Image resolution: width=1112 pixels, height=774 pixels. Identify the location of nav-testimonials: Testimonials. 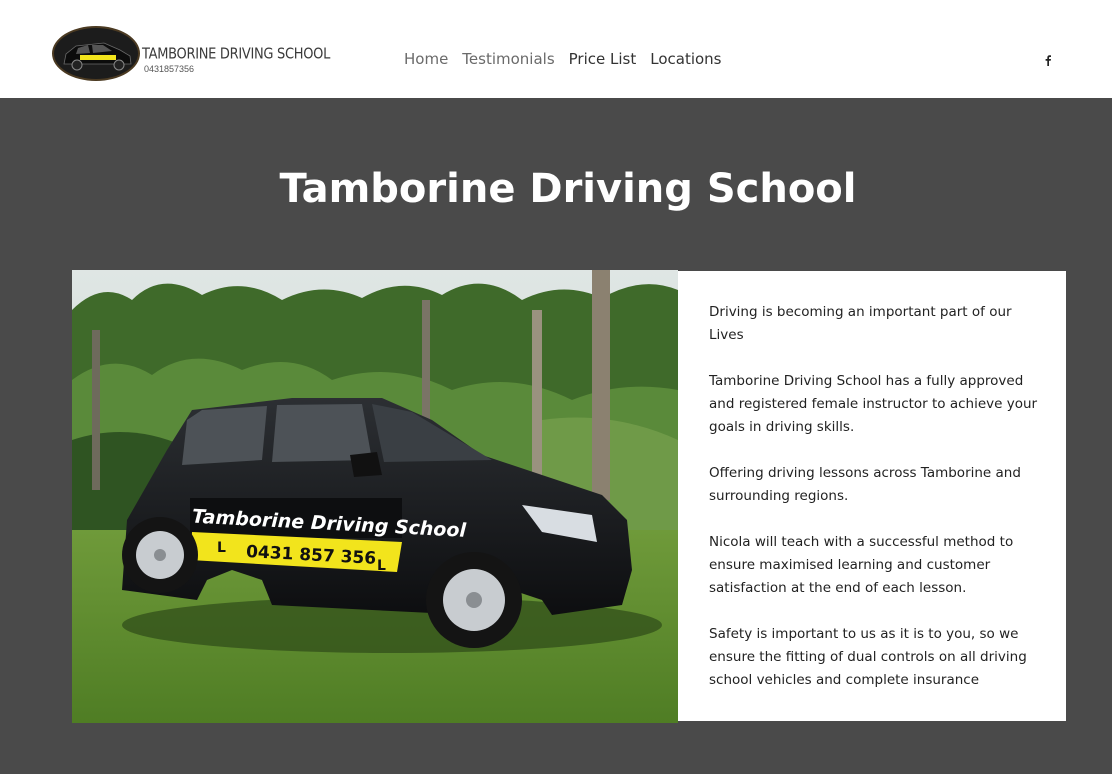
(508, 59).